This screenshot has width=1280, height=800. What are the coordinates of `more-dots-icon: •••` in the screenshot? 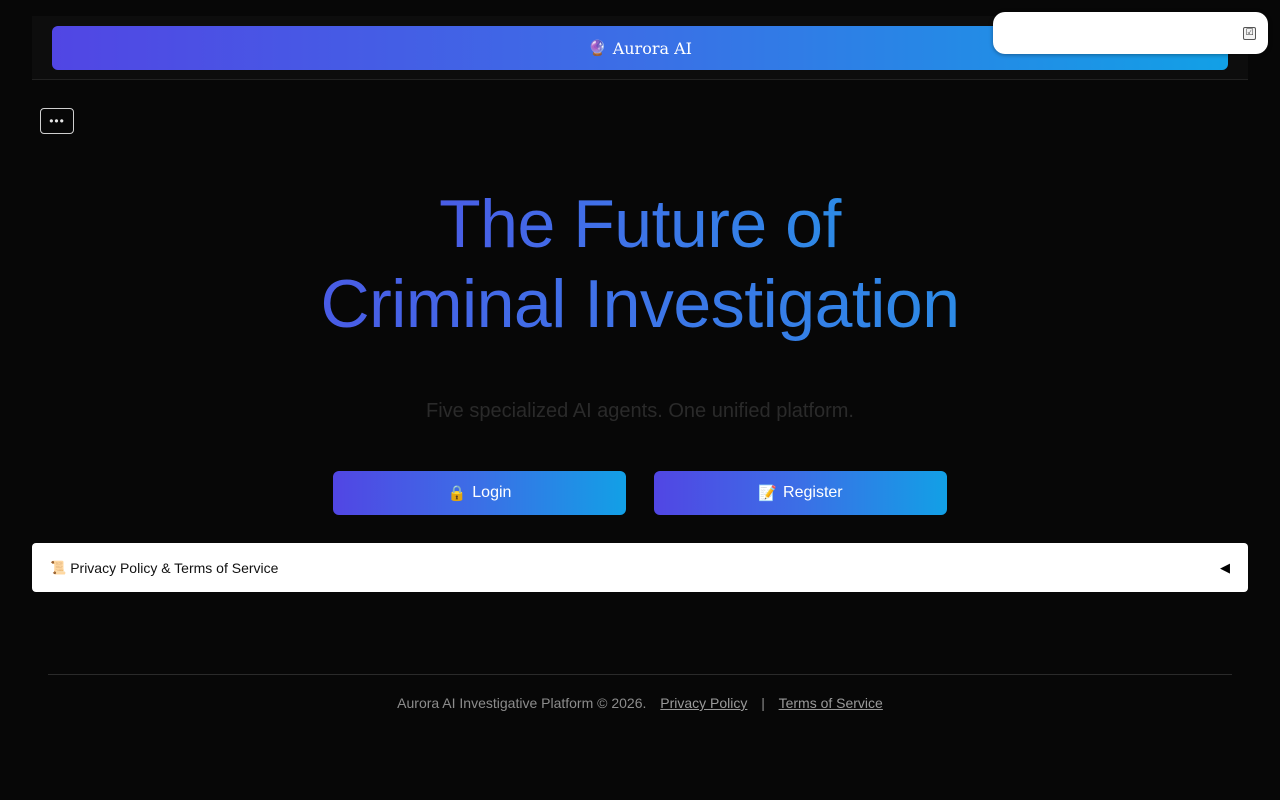 It's located at (57, 121).